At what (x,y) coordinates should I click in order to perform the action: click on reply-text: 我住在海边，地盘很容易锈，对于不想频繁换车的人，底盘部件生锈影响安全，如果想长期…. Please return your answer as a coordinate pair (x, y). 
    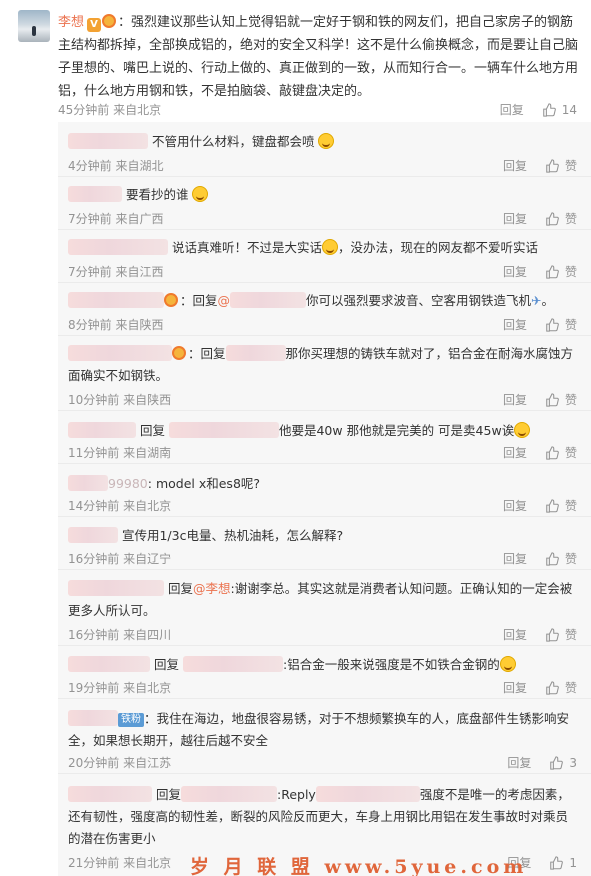
    Looking at the image, I should click on (319, 729).